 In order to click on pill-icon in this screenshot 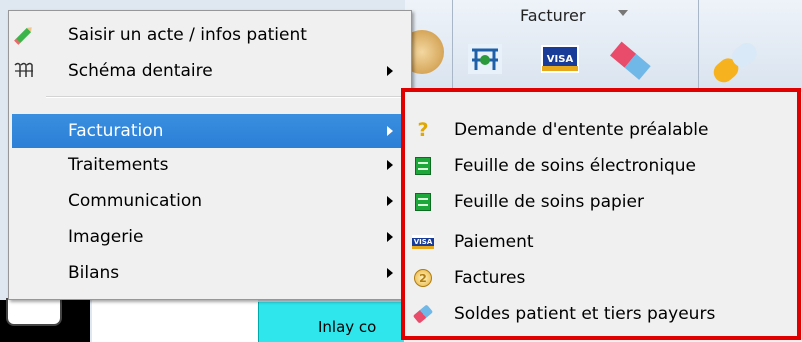, I will do `click(736, 62)`.